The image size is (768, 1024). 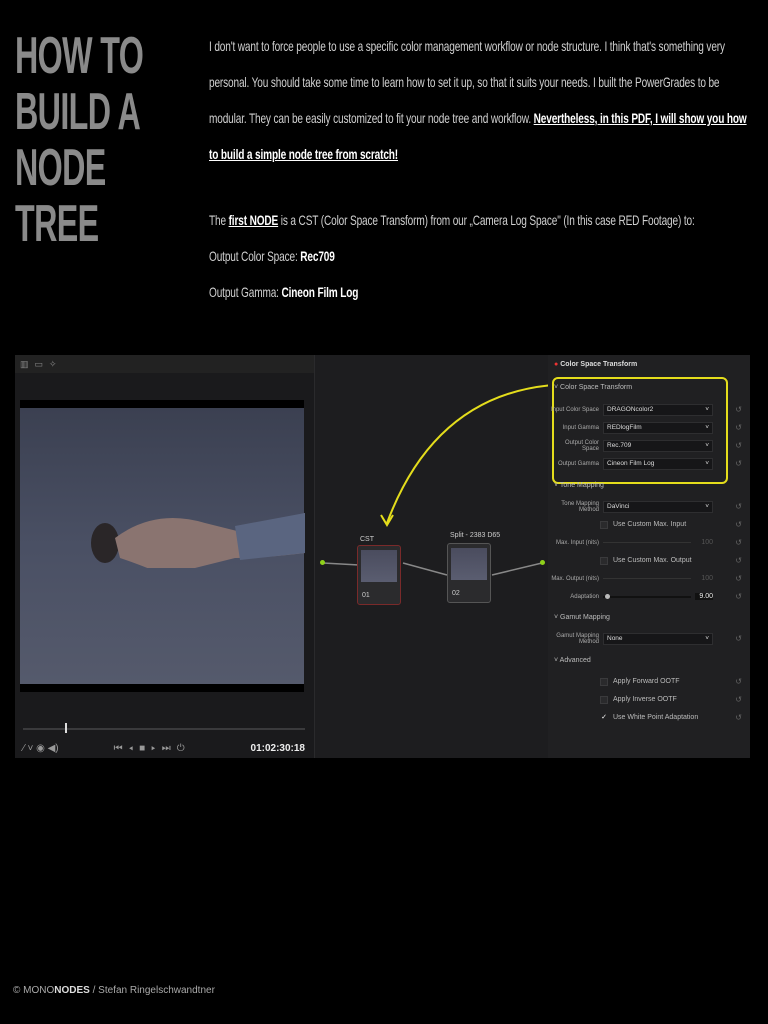 I want to click on node-label: 01, so click(x=366, y=595).